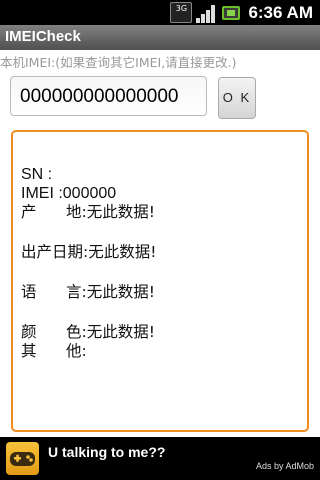 The height and width of the screenshot is (480, 320). Describe the element at coordinates (89, 252) in the screenshot. I see `result-production-date: 出产日期:无此数据!` at that location.